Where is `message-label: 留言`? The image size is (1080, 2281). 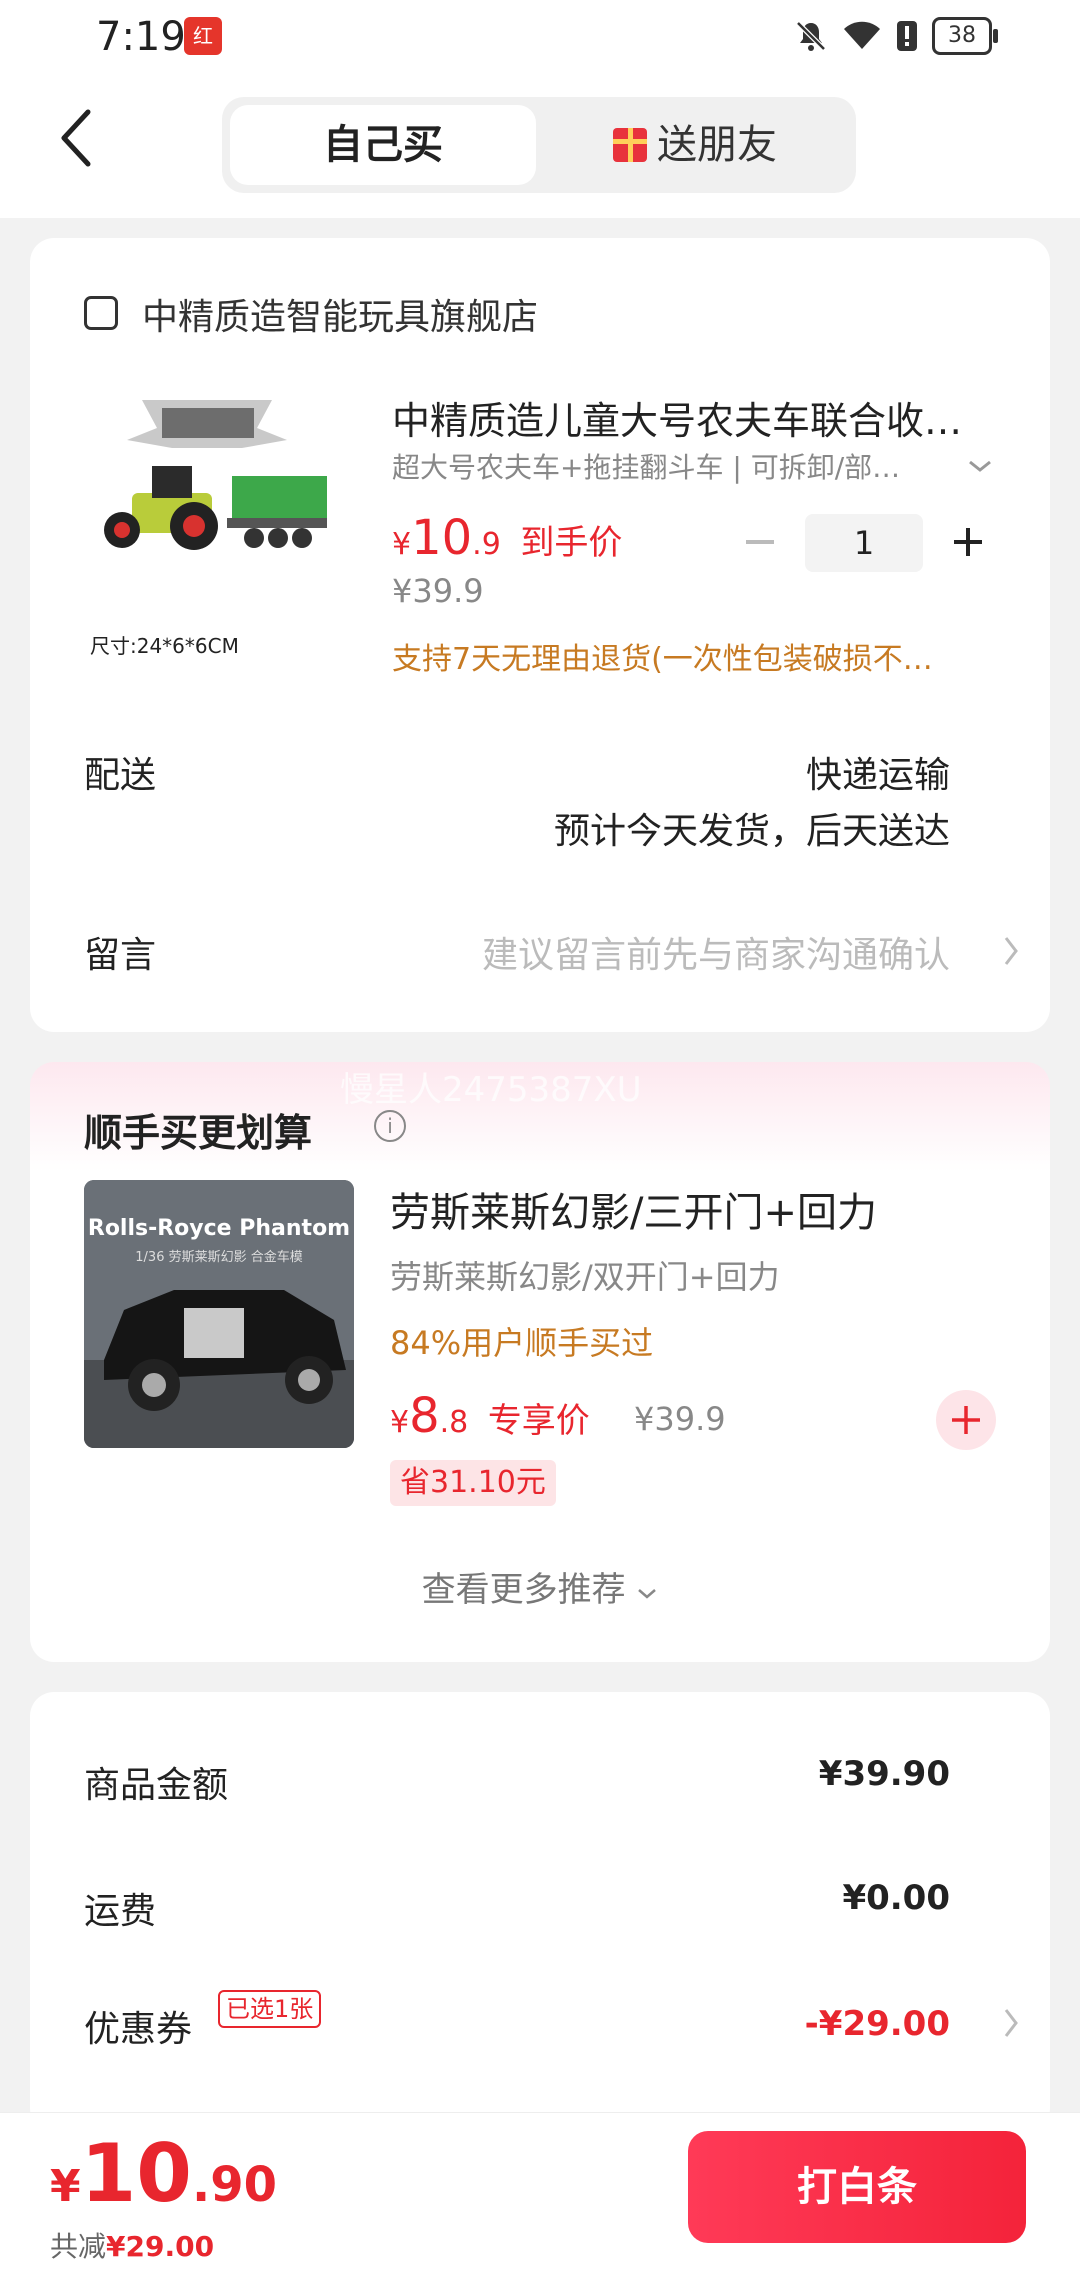 message-label: 留言 is located at coordinates (120, 955).